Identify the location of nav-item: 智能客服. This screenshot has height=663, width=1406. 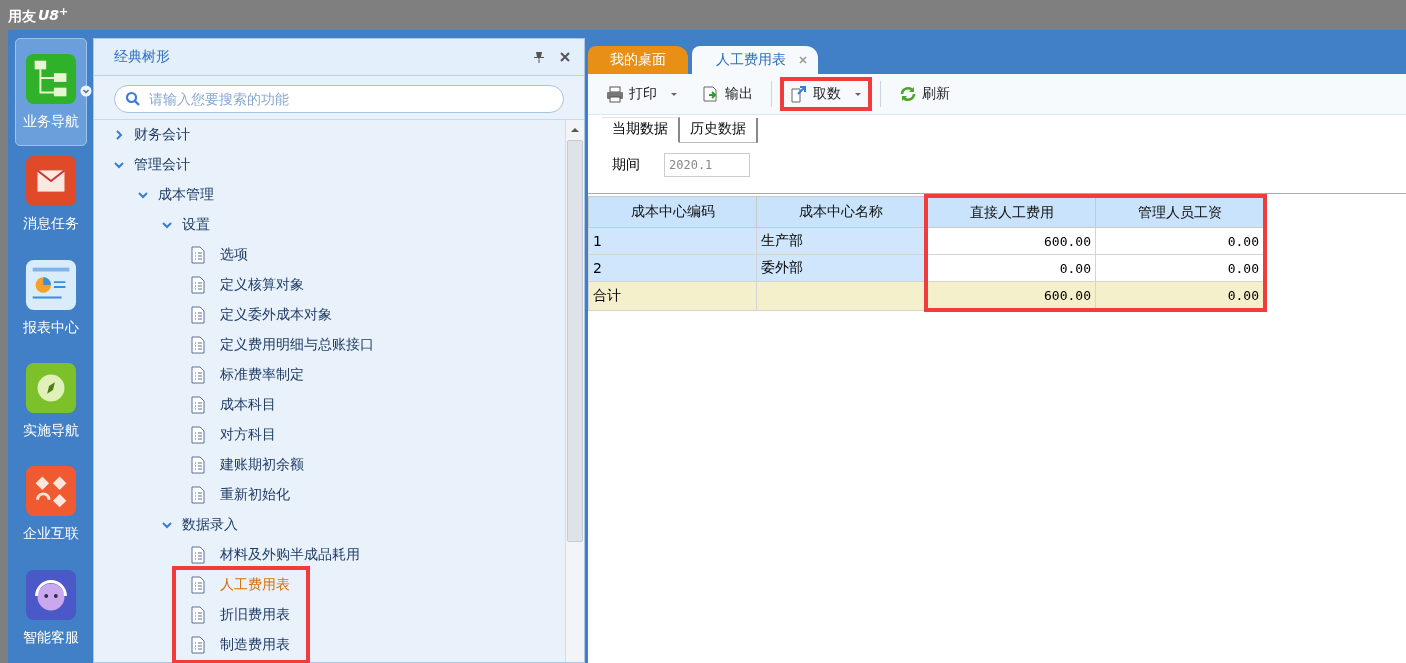
(50, 607).